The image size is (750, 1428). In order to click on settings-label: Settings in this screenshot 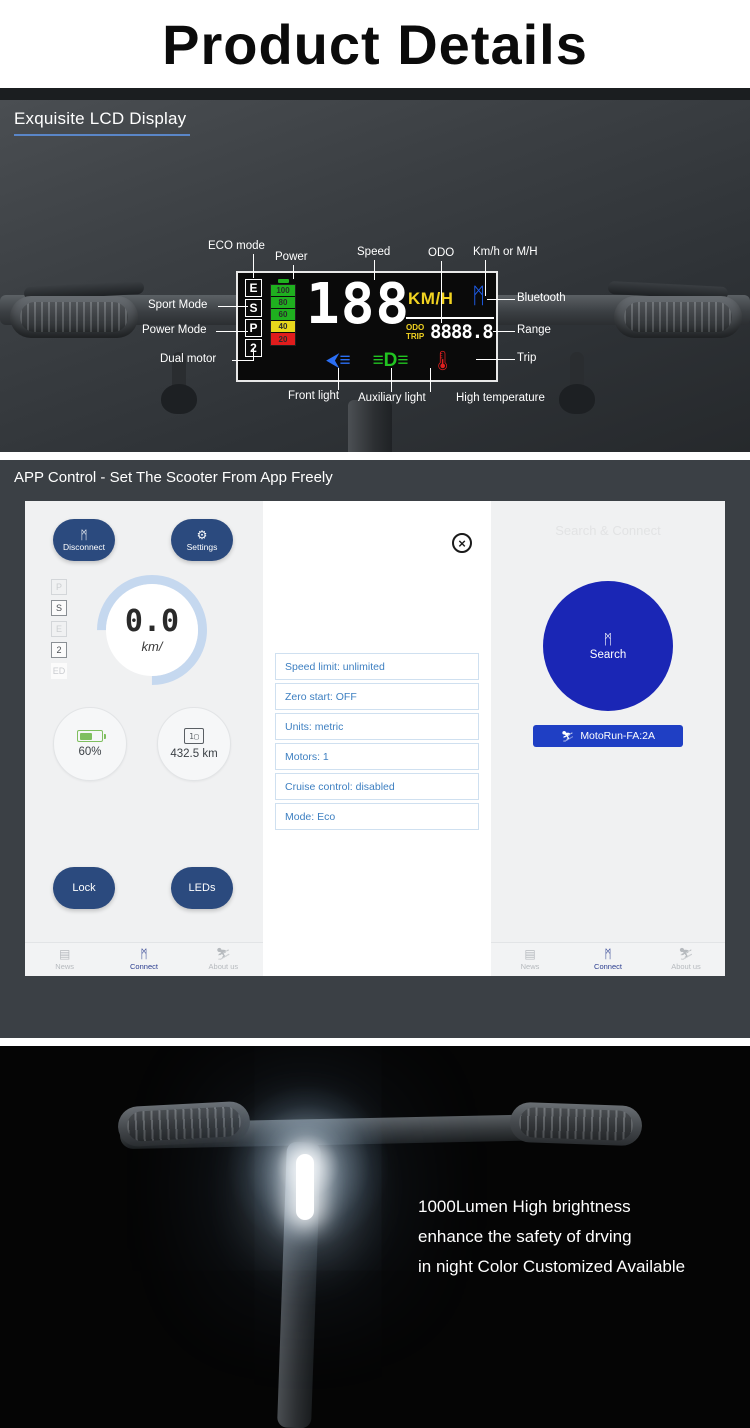, I will do `click(202, 546)`.